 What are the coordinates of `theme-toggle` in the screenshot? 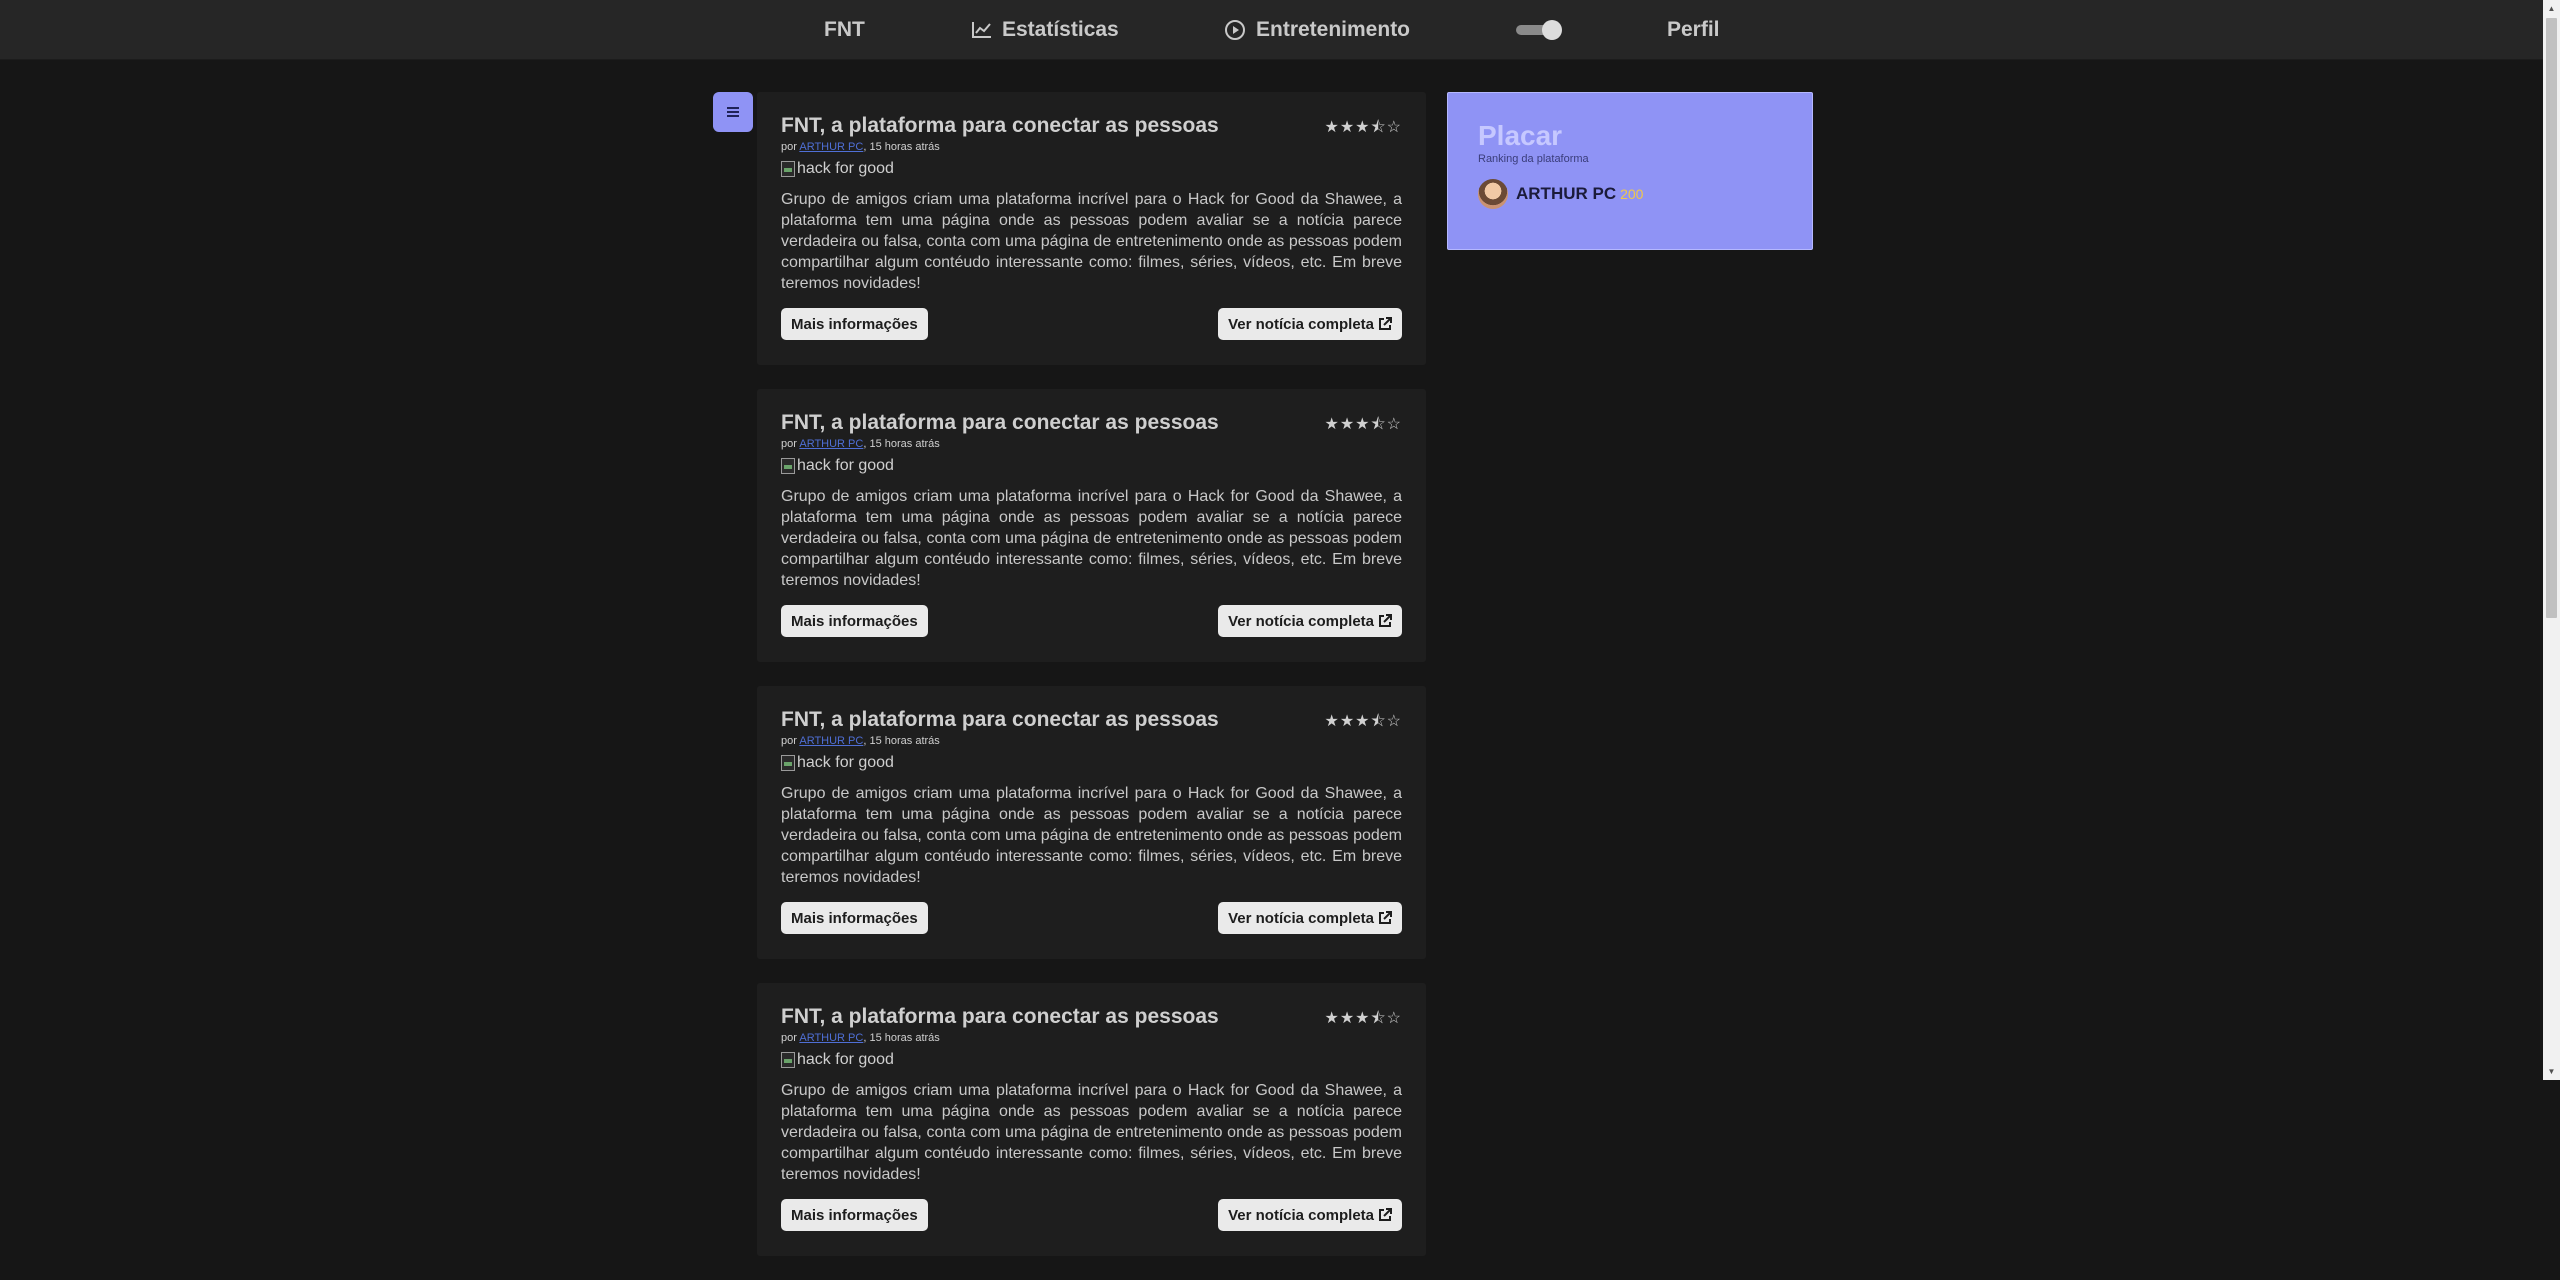 It's located at (1539, 30).